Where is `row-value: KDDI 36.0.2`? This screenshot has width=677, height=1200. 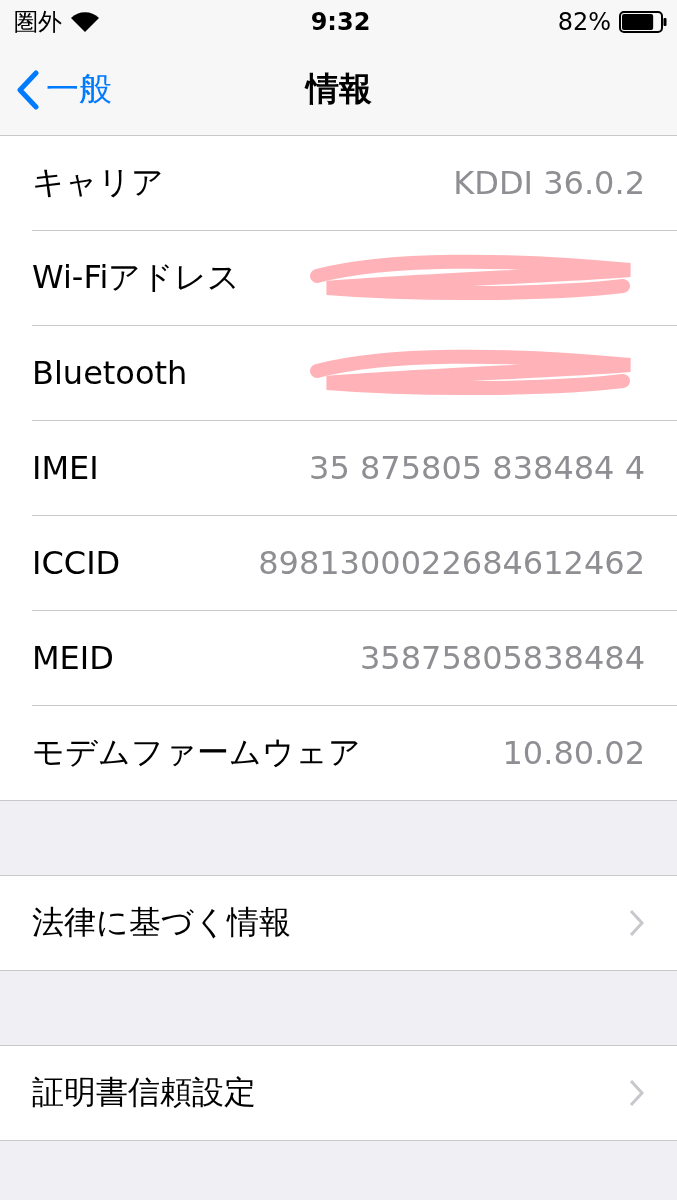 row-value: KDDI 36.0.2 is located at coordinates (549, 183).